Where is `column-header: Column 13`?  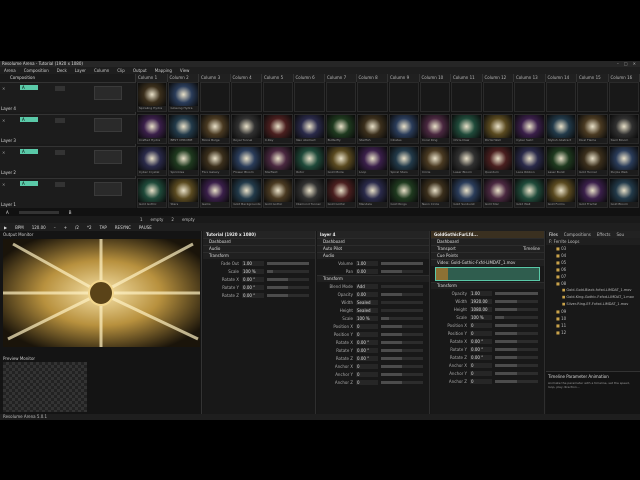 column-header: Column 13 is located at coordinates (530, 78).